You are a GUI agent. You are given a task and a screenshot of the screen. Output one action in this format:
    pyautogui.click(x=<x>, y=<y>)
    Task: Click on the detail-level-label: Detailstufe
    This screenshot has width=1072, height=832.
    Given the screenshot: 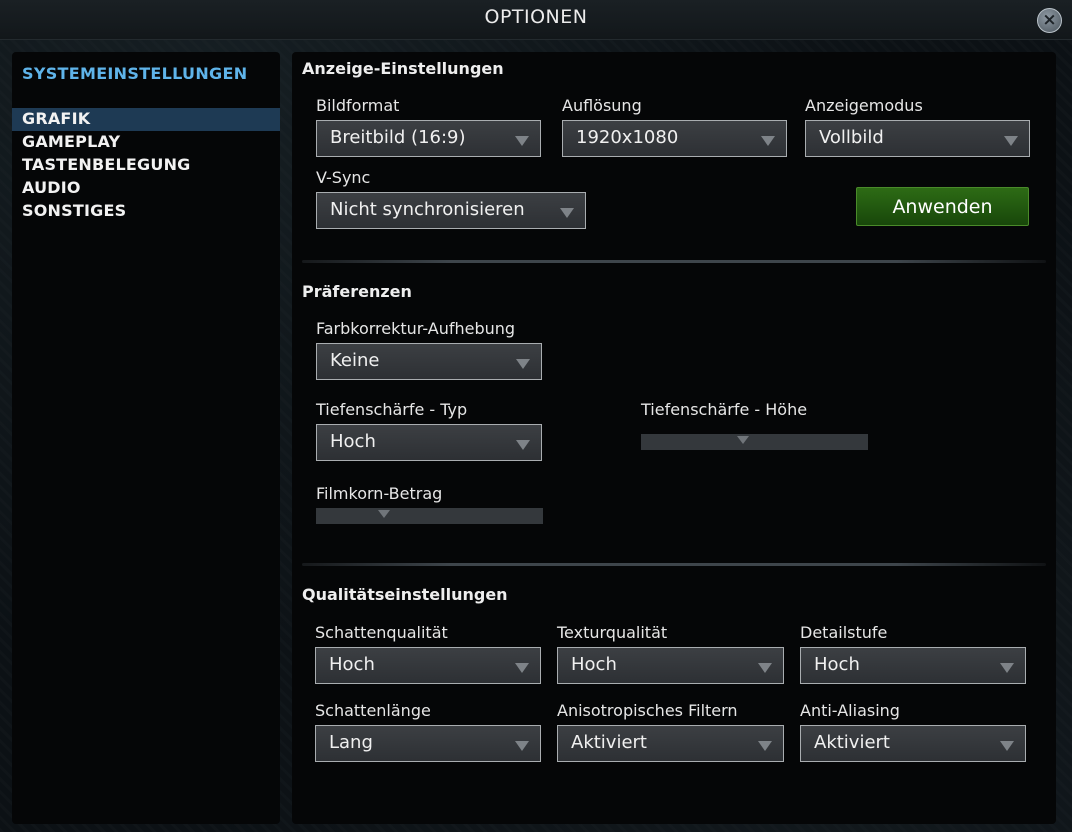 What is the action you would take?
    pyautogui.click(x=844, y=632)
    